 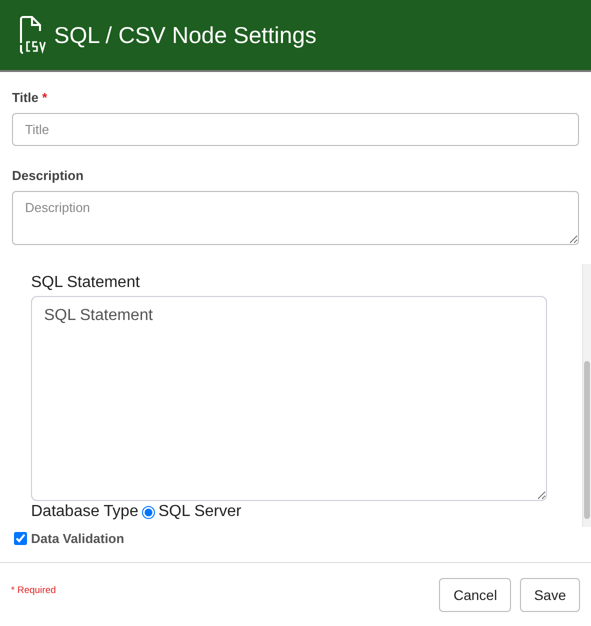 What do you see at coordinates (86, 283) in the screenshot?
I see `field-label: SQL Statement` at bounding box center [86, 283].